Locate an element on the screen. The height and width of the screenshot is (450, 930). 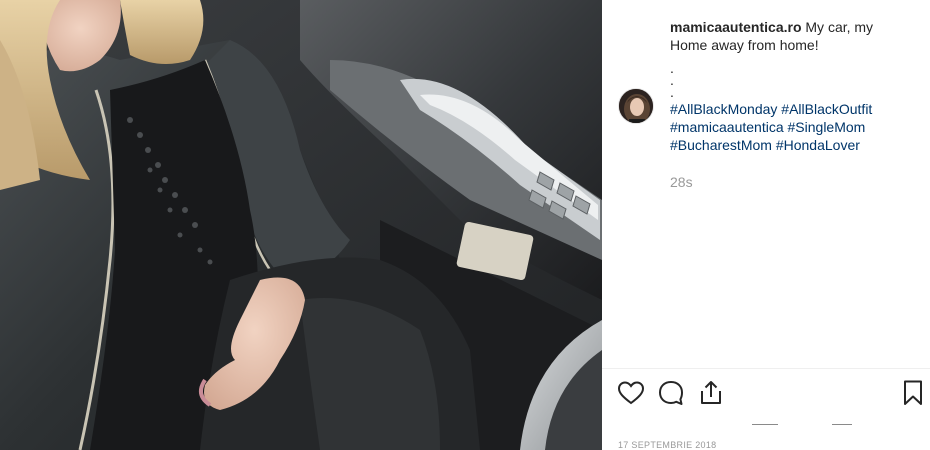
bookmark-icon is located at coordinates (913, 392).